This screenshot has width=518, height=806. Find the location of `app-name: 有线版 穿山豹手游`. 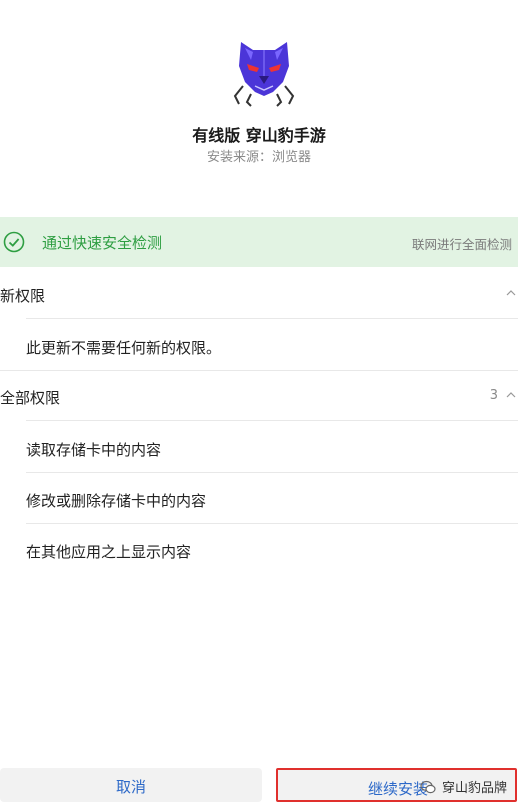

app-name: 有线版 穿山豹手游 is located at coordinates (259, 135).